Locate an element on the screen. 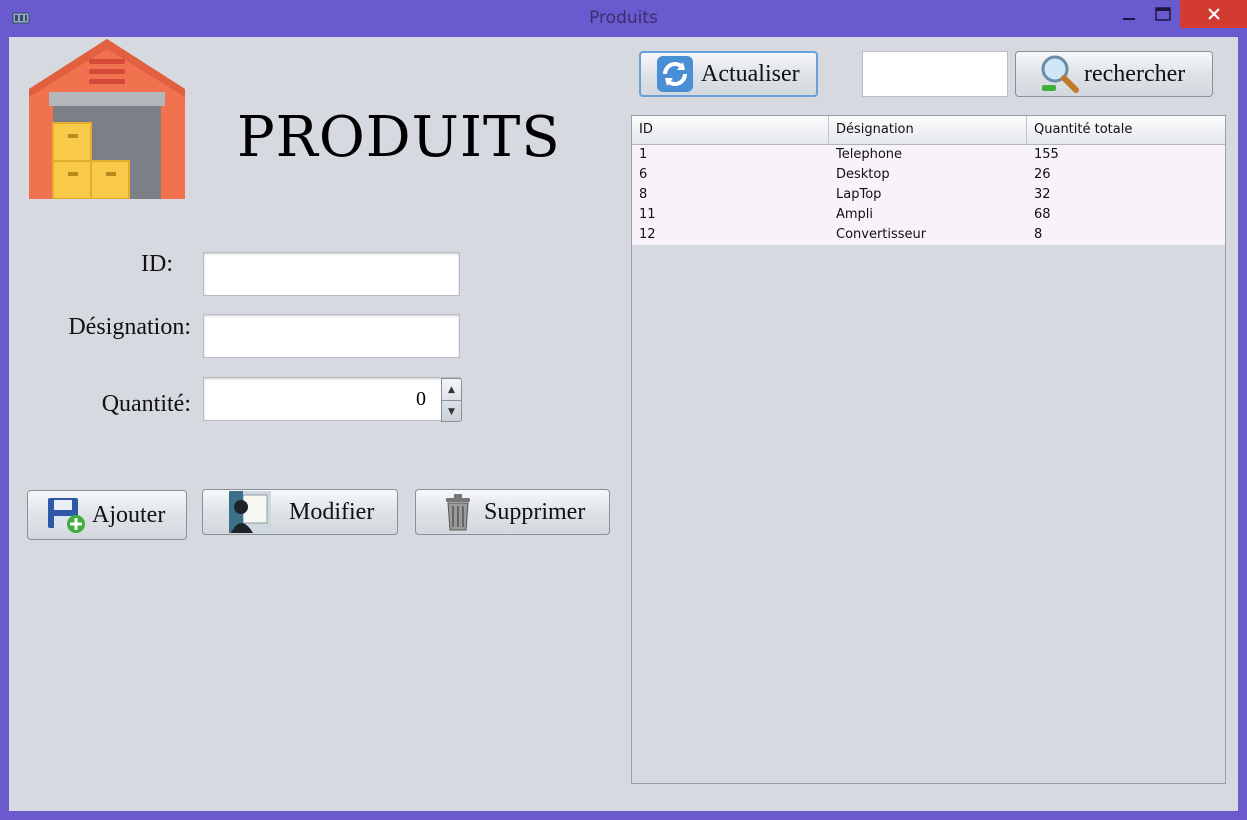  close-button is located at coordinates (1213, 14).